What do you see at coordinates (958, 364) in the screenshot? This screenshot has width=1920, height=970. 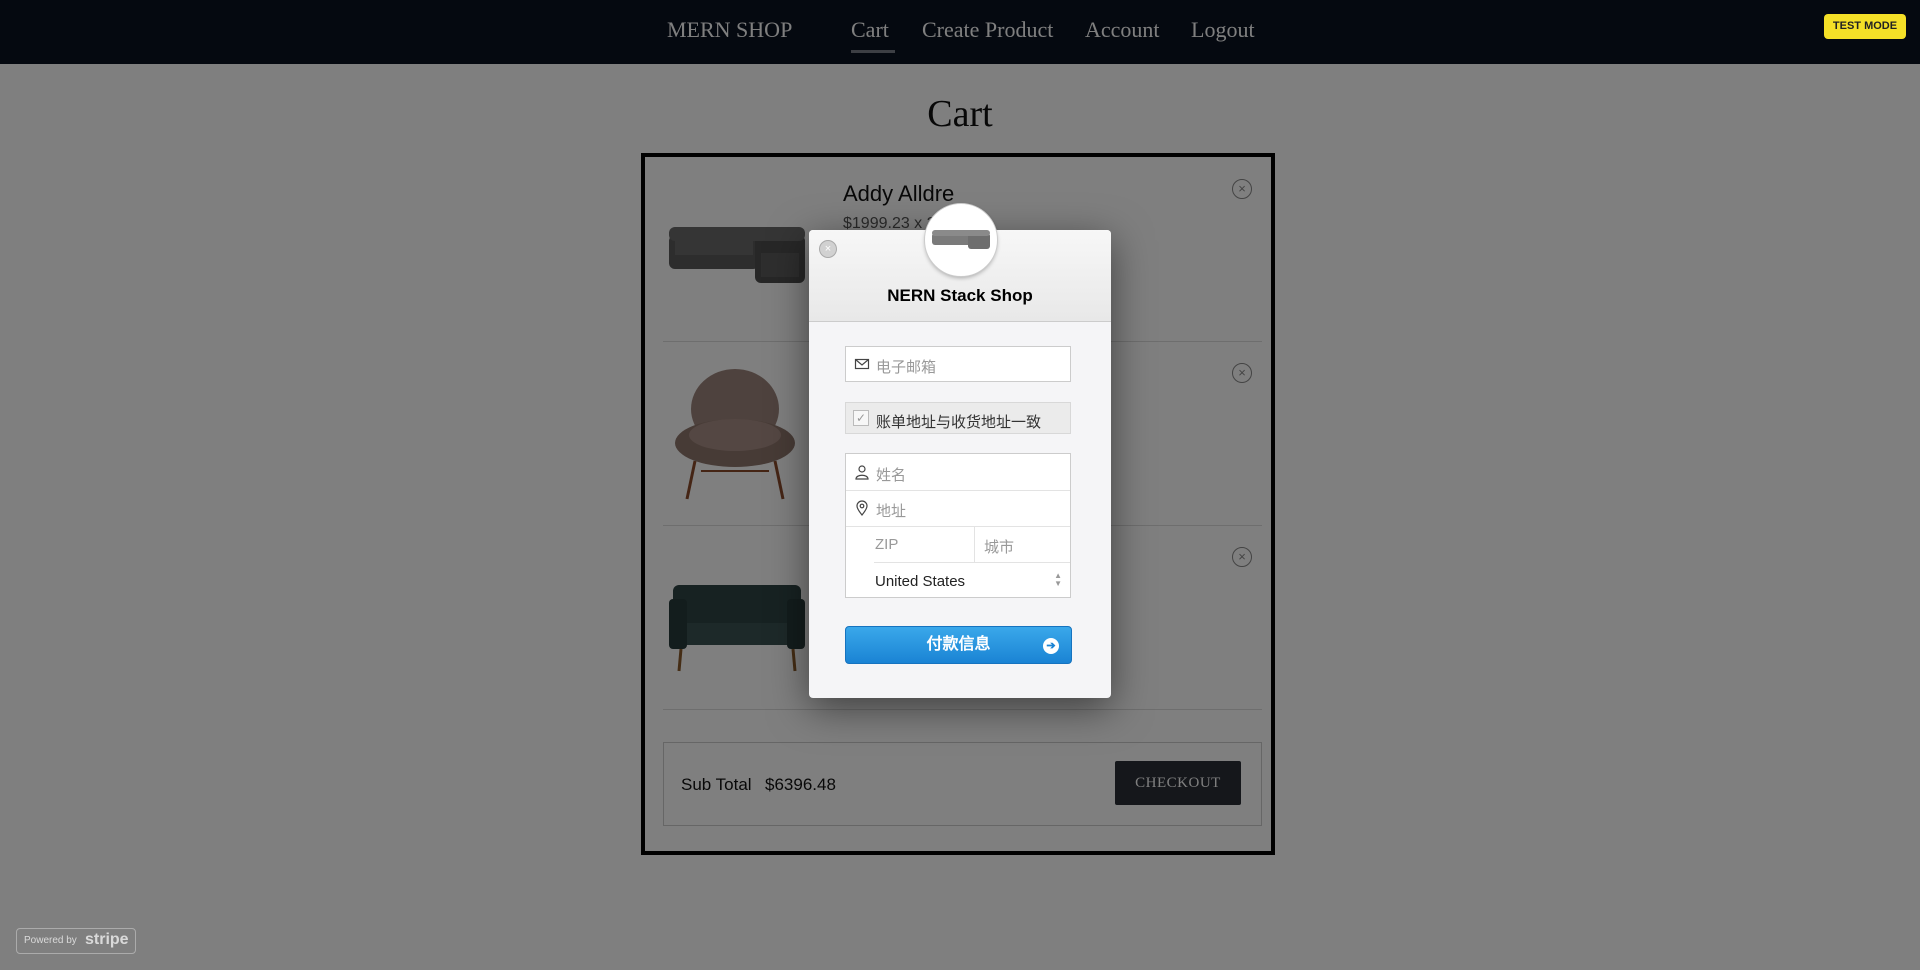 I see `email-field: 电子邮箱` at bounding box center [958, 364].